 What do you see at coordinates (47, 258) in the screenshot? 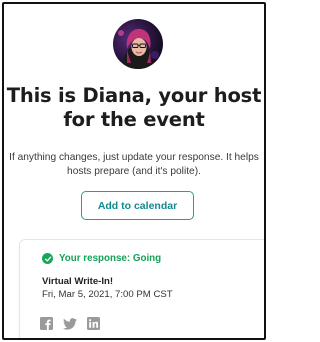
I see `check-circle-icon` at bounding box center [47, 258].